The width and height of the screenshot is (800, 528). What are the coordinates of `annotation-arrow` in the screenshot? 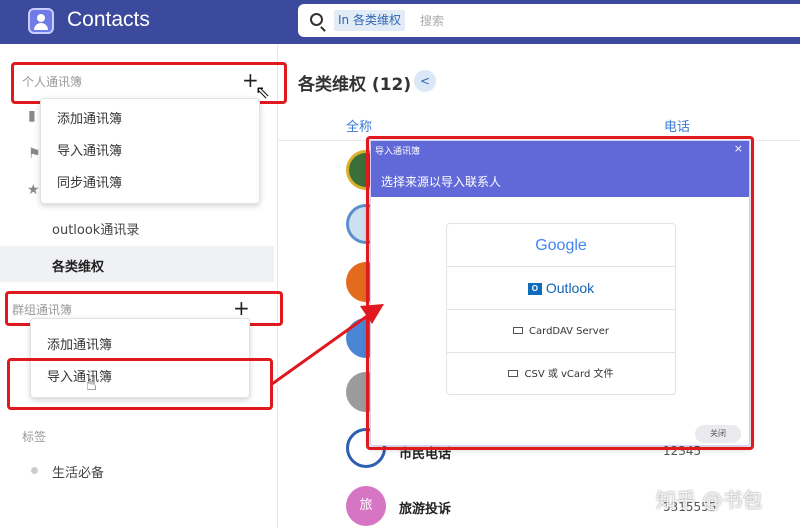 It's located at (327, 345).